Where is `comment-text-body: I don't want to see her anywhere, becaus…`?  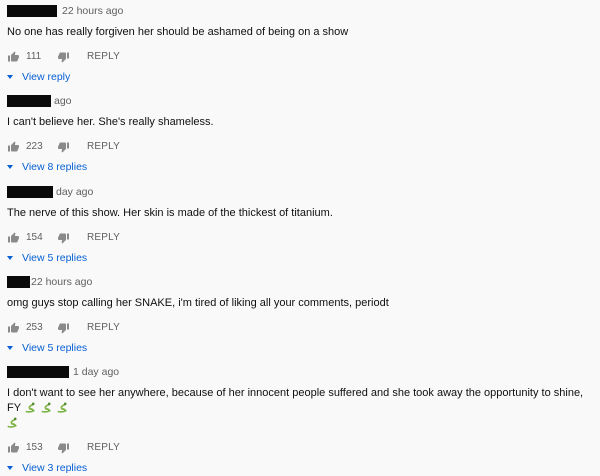
comment-text-body: I don't want to see her anywhere, becaus… is located at coordinates (295, 400).